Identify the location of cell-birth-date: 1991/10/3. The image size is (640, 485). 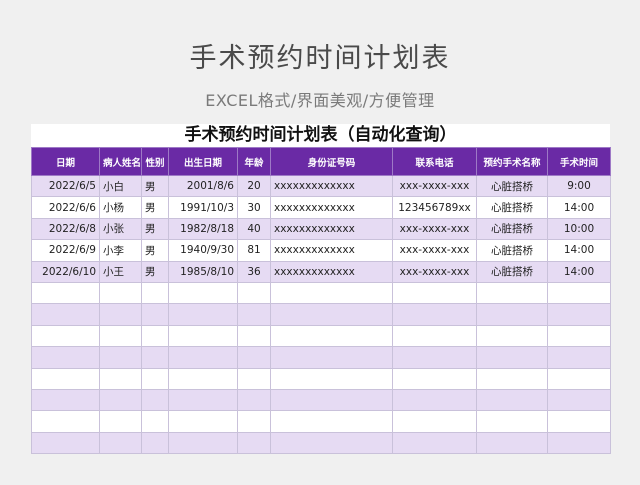
(203, 207).